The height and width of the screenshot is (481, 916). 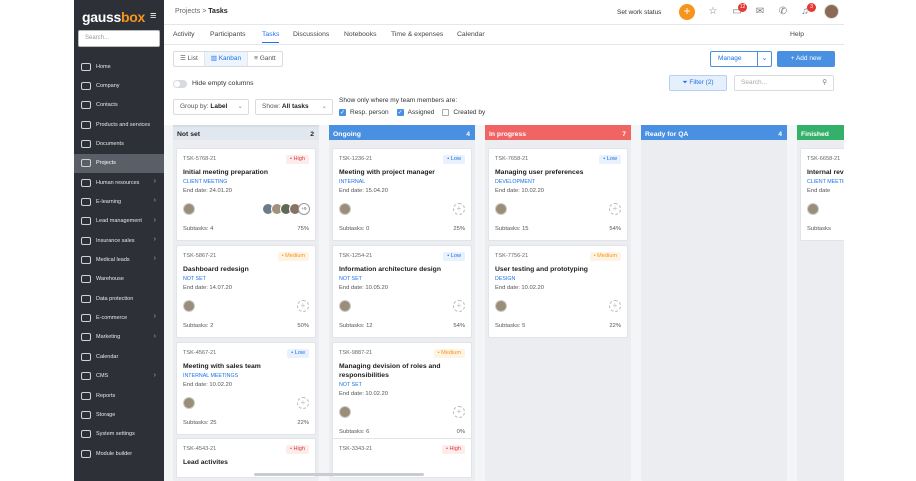 I want to click on view-list-button: ☰ List, so click(x=189, y=59).